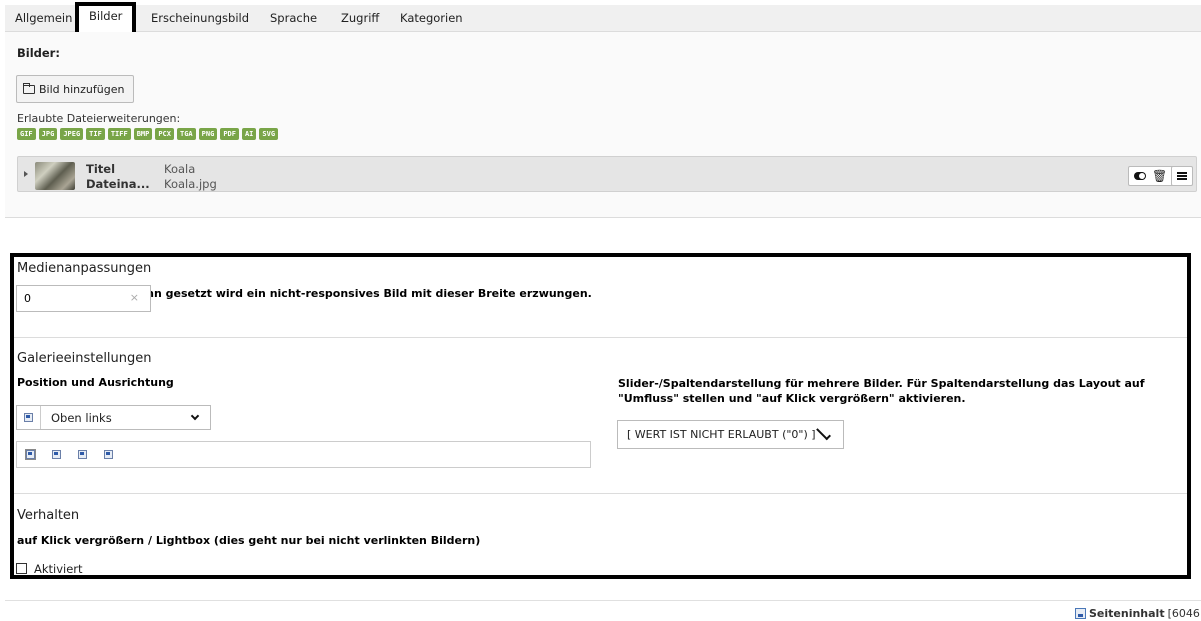  What do you see at coordinates (26, 174) in the screenshot?
I see `expand-caret-icon` at bounding box center [26, 174].